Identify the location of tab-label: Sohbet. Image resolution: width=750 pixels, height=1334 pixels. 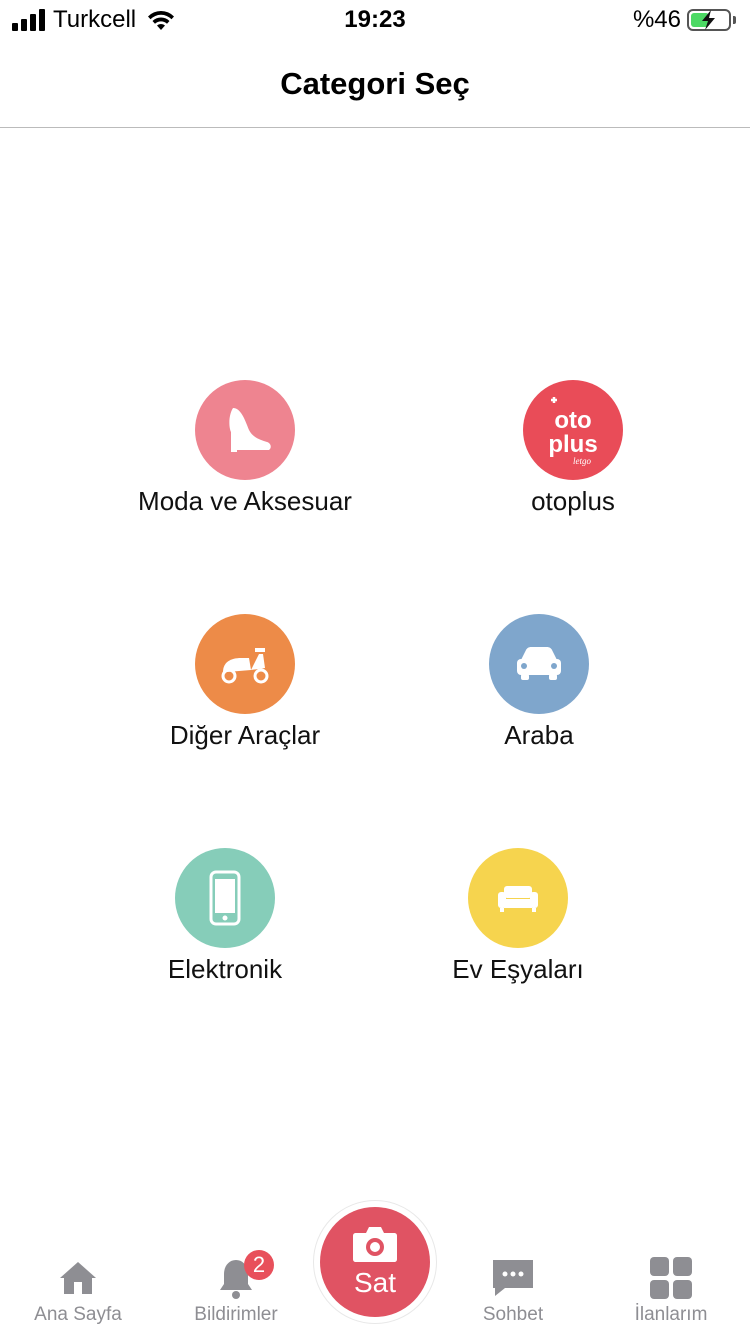
(513, 1314).